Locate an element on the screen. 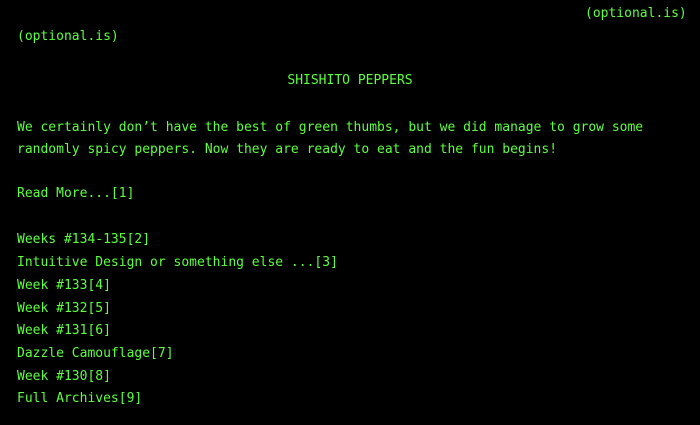 The width and height of the screenshot is (700, 425). link-week-131: Week #131[6] is located at coordinates (64, 331).